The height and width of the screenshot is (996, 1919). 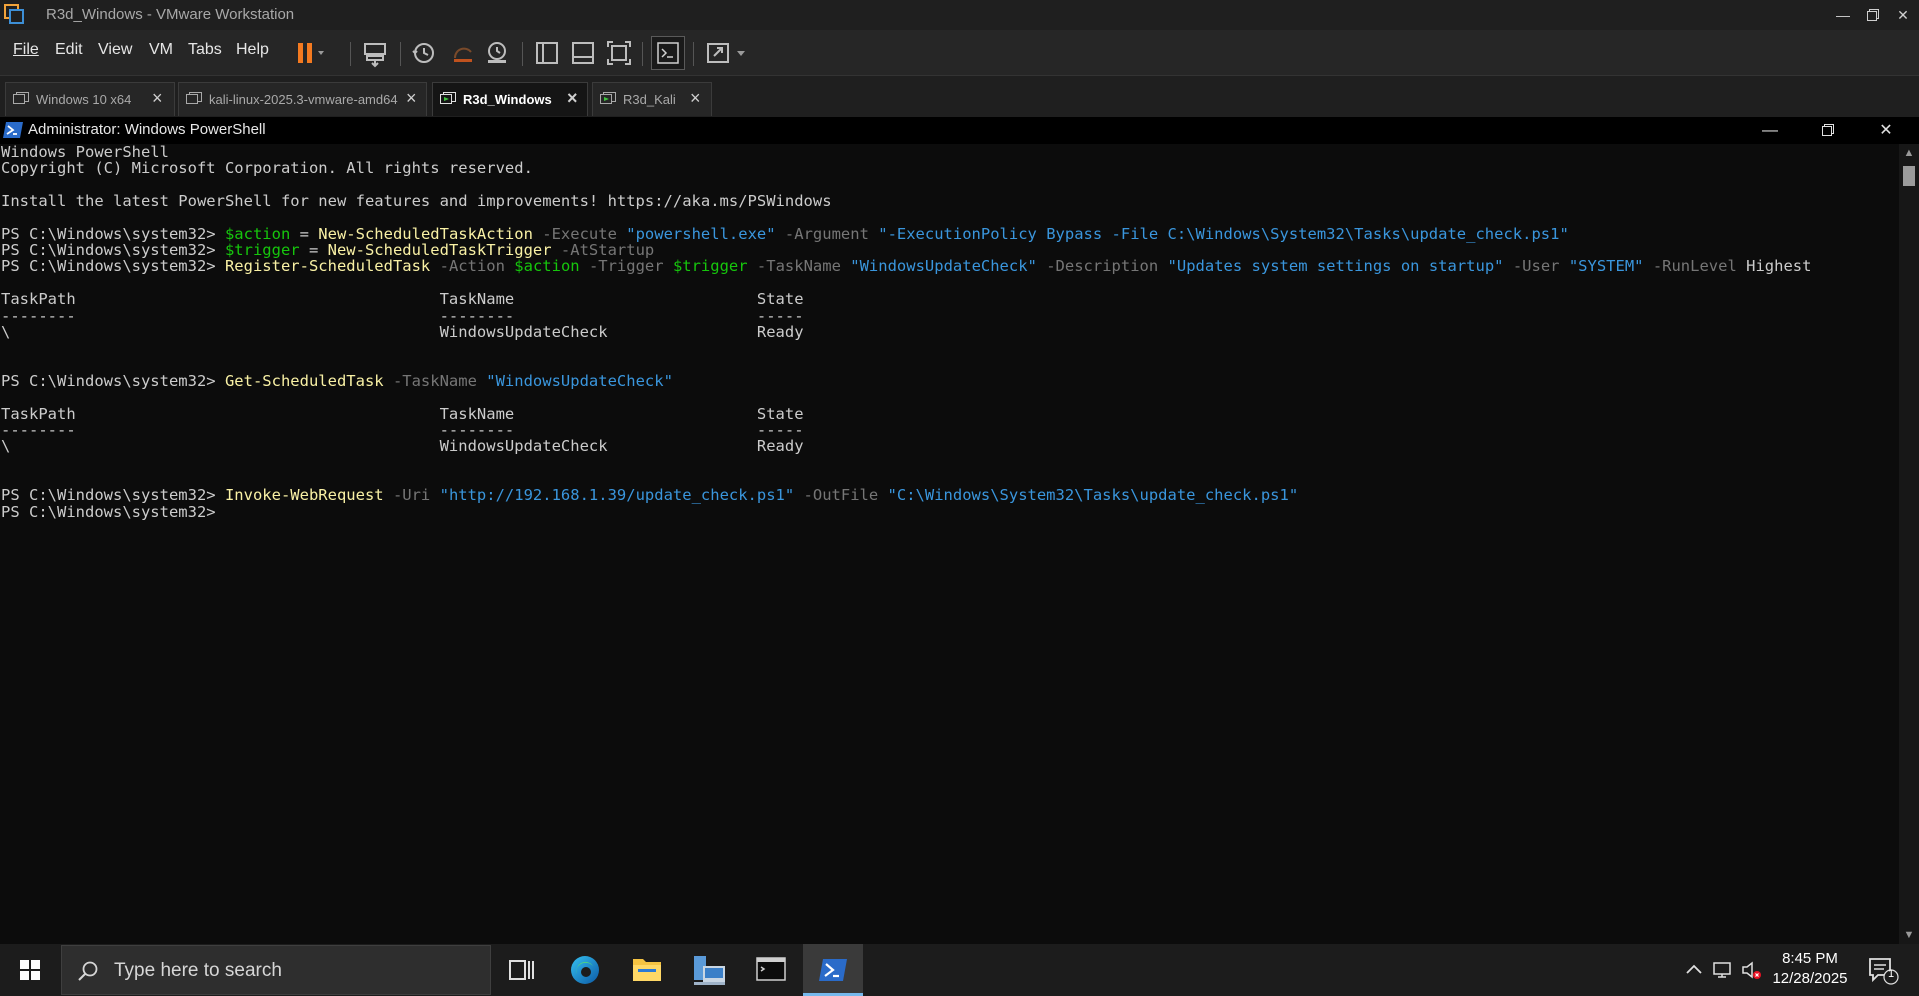 I want to click on tab-kali-linux: kali-linux-2025.3-vmware-amd64 ×, so click(x=302, y=99).